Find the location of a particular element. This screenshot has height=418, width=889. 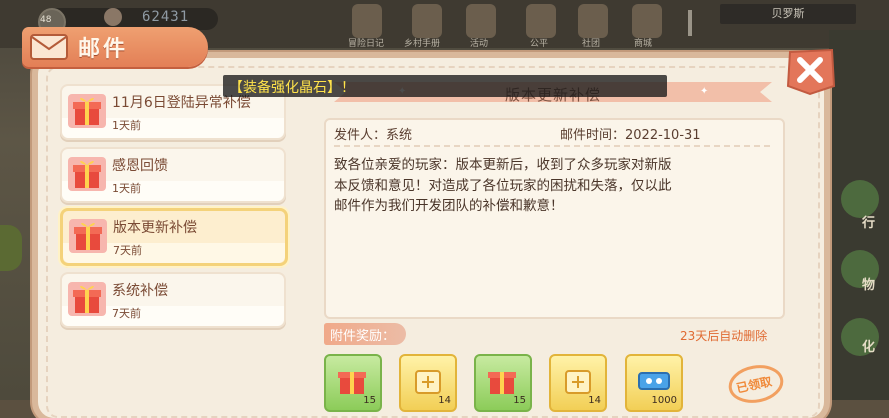

panel-title-tab: 邮件 is located at coordinates (115, 47).